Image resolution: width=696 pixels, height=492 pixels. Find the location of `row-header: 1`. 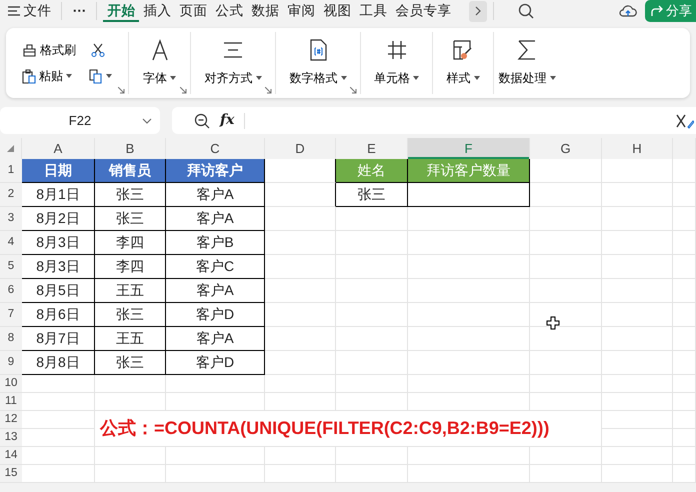

row-header: 1 is located at coordinates (11, 171).